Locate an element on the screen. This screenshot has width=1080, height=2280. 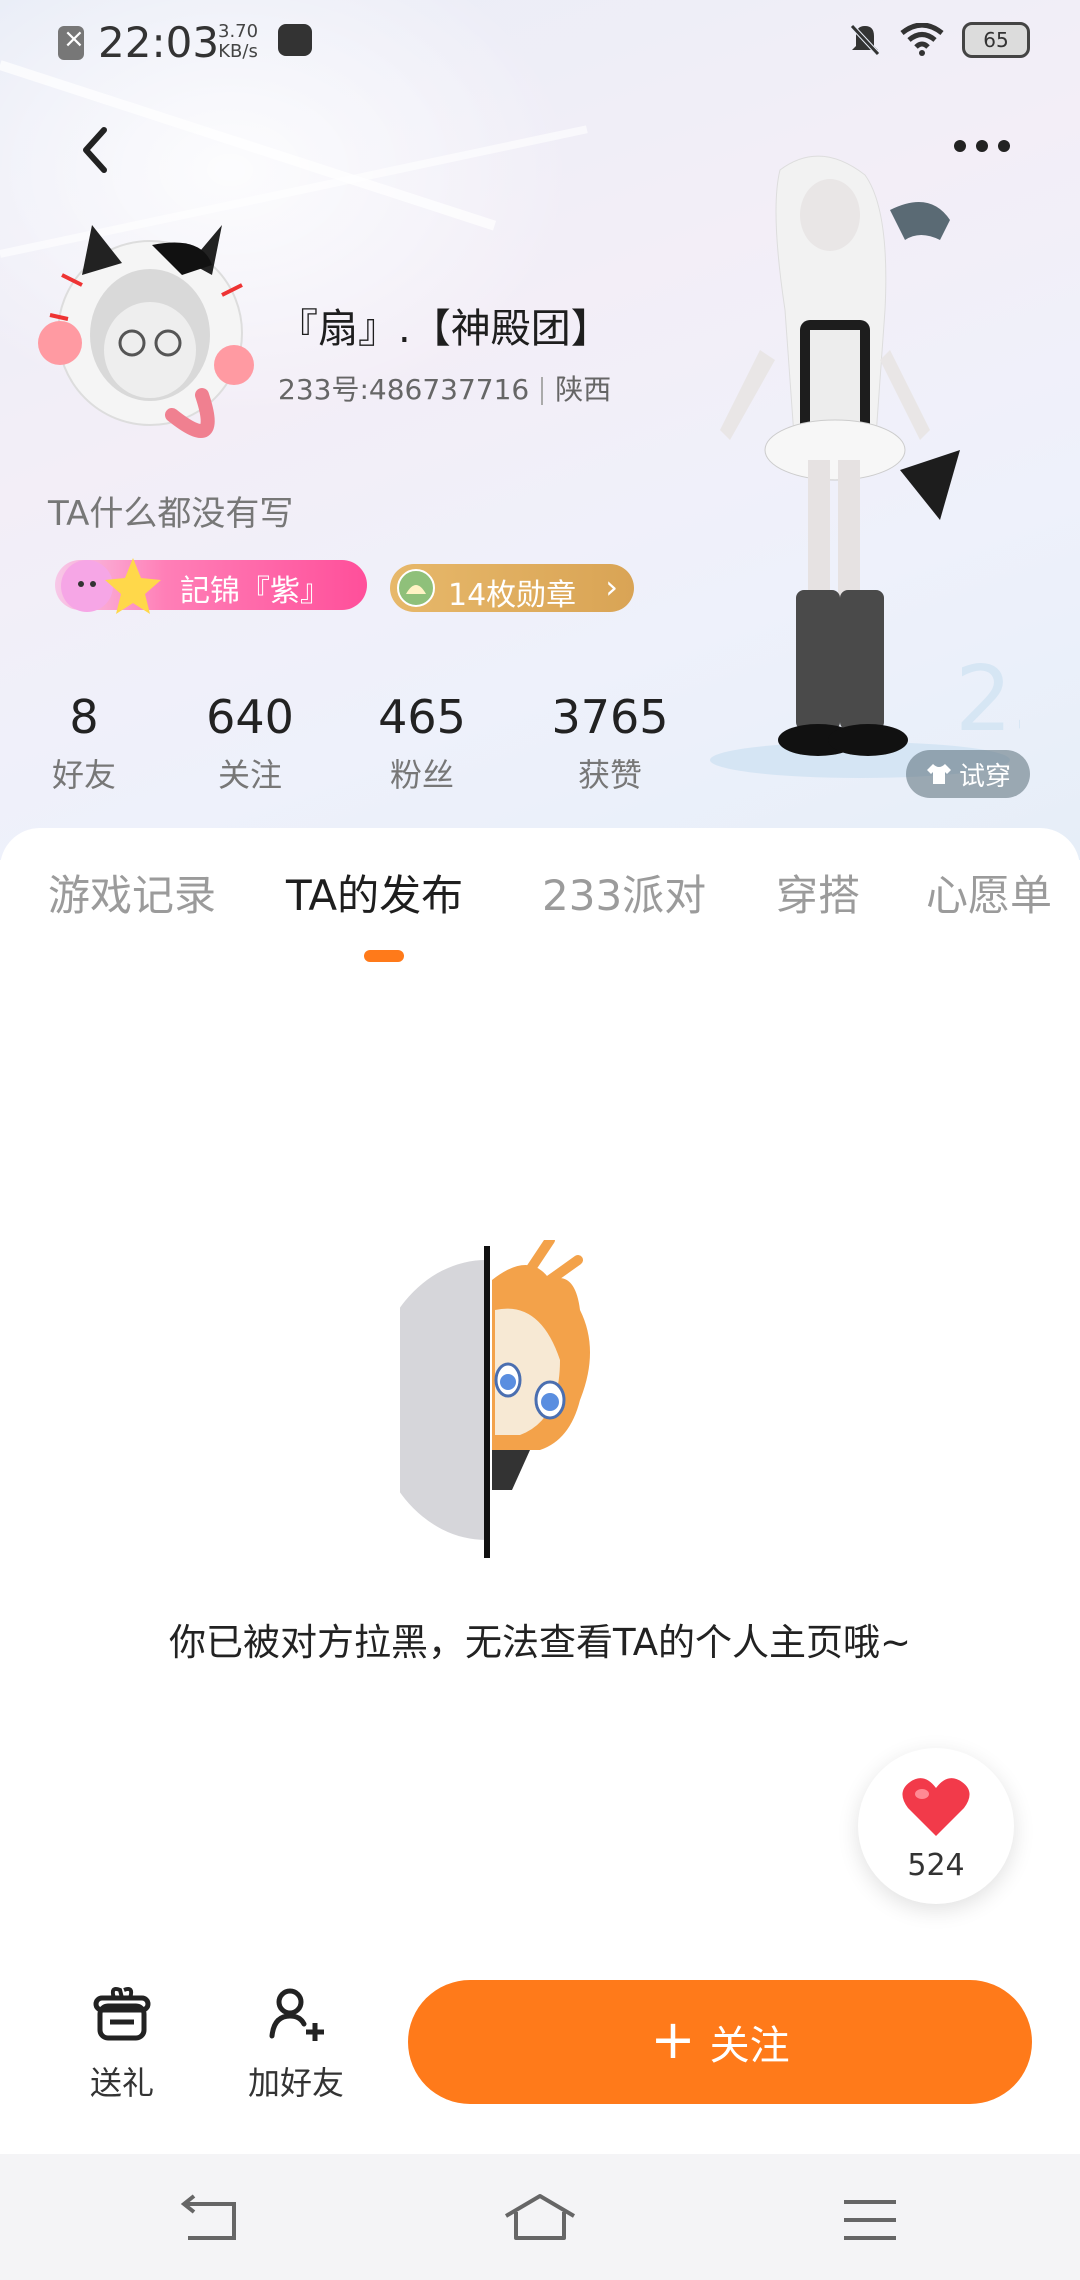
follow-button: + 关注 is located at coordinates (720, 2042).